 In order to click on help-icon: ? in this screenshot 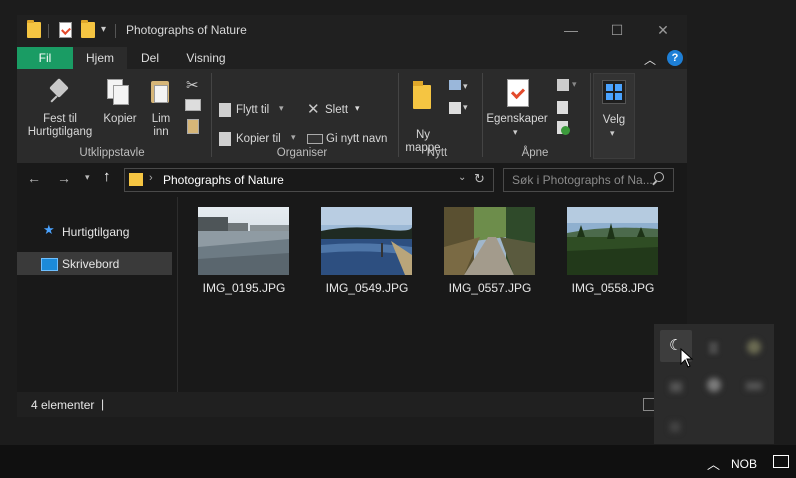, I will do `click(675, 58)`.